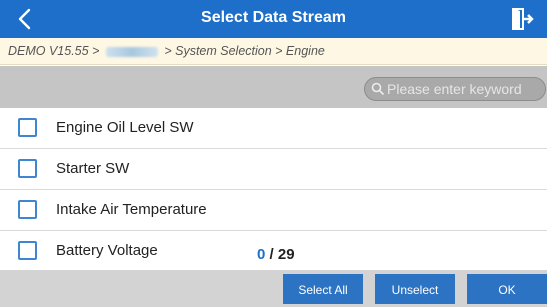 This screenshot has width=547, height=307. Describe the element at coordinates (378, 89) in the screenshot. I see `search-icon` at that location.